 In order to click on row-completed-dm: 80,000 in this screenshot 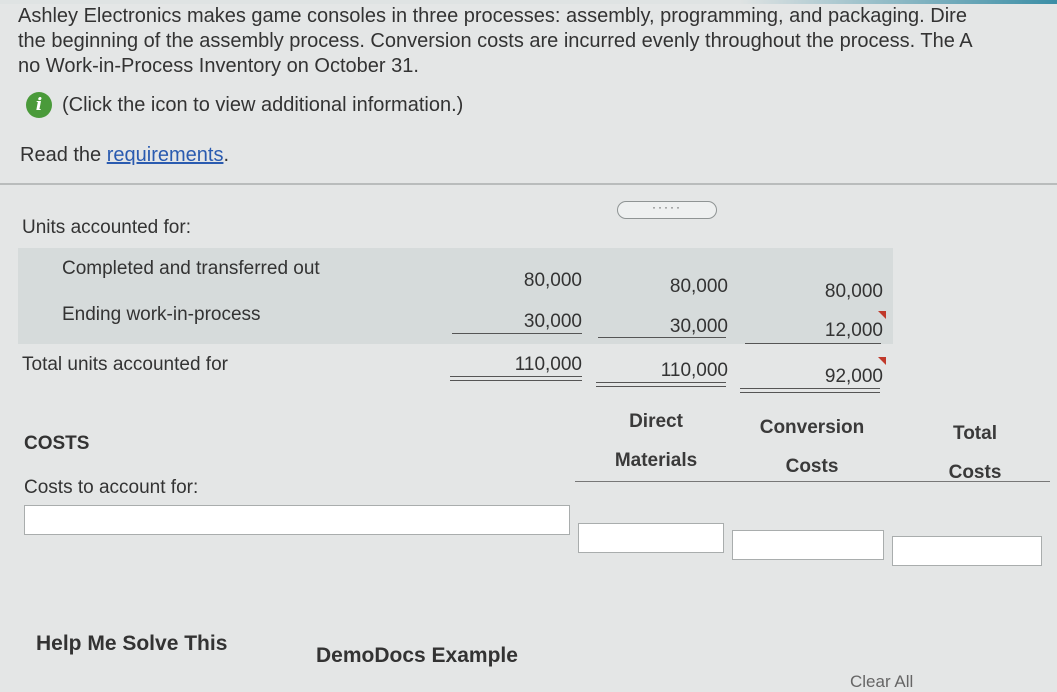, I will do `click(698, 286)`.